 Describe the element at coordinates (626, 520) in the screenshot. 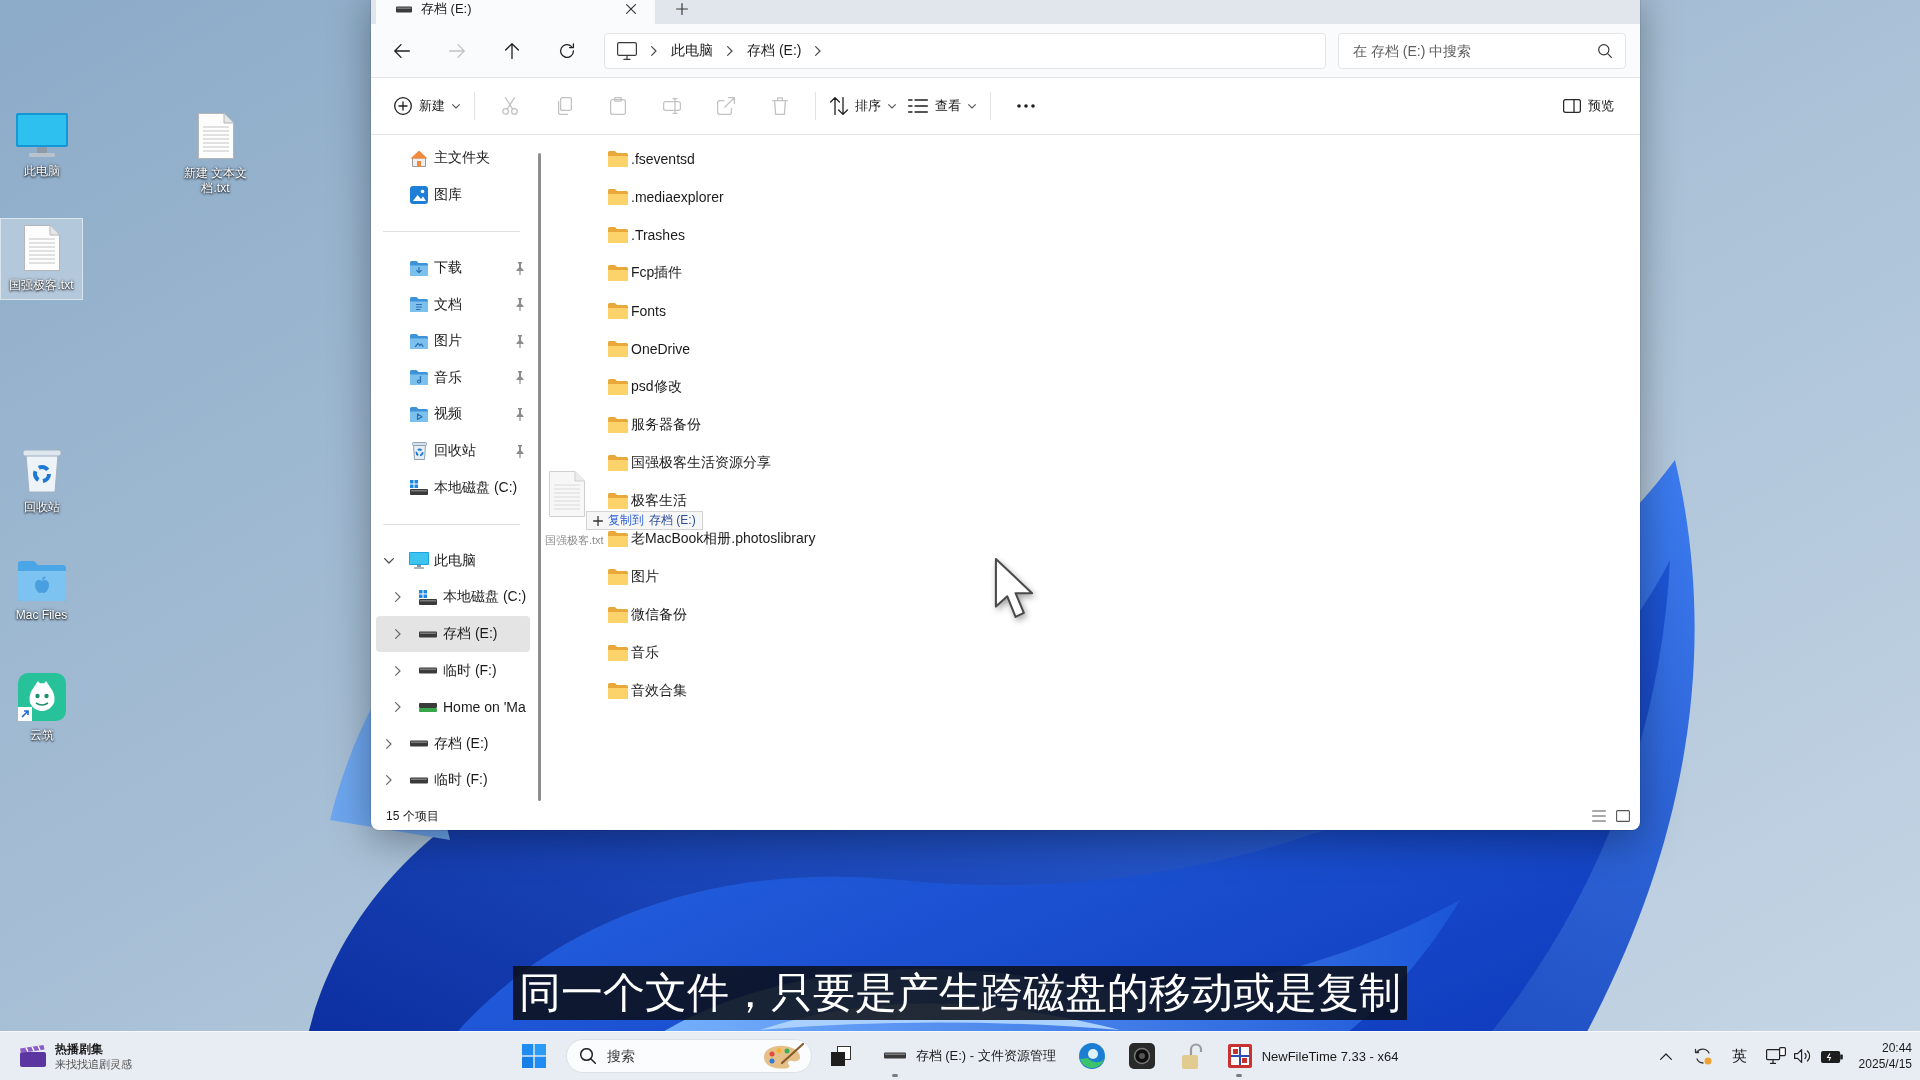

I see `drag-action-text: 复制到` at that location.